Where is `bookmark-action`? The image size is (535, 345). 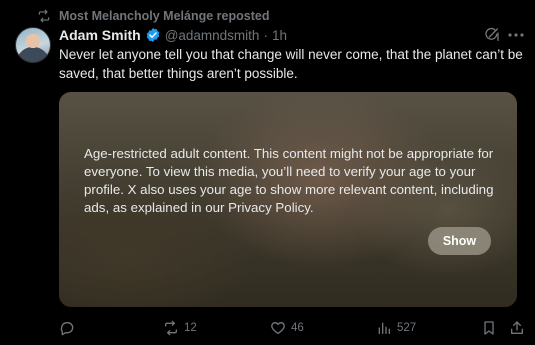 bookmark-action is located at coordinates (489, 328).